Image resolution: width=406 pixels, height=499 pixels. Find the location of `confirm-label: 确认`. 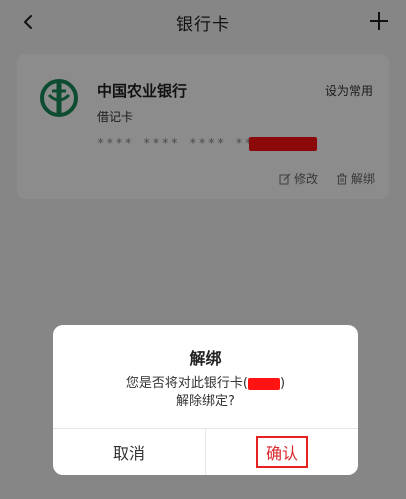

confirm-label: 确认 is located at coordinates (281, 452).